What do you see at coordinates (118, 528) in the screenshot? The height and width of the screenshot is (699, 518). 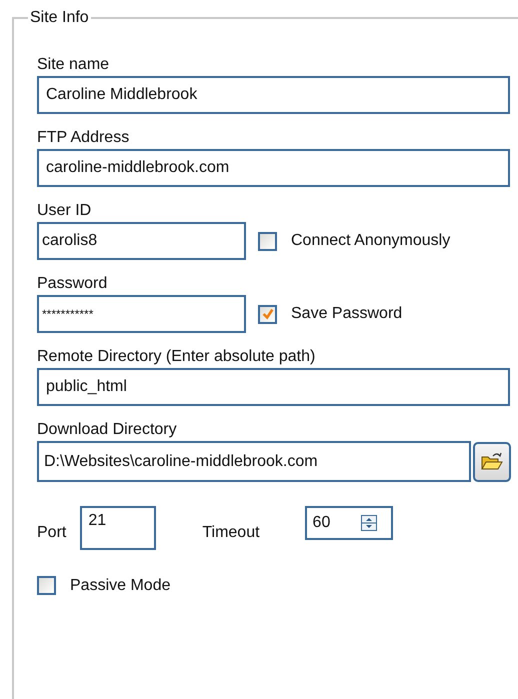 I see `port-field: 21` at bounding box center [118, 528].